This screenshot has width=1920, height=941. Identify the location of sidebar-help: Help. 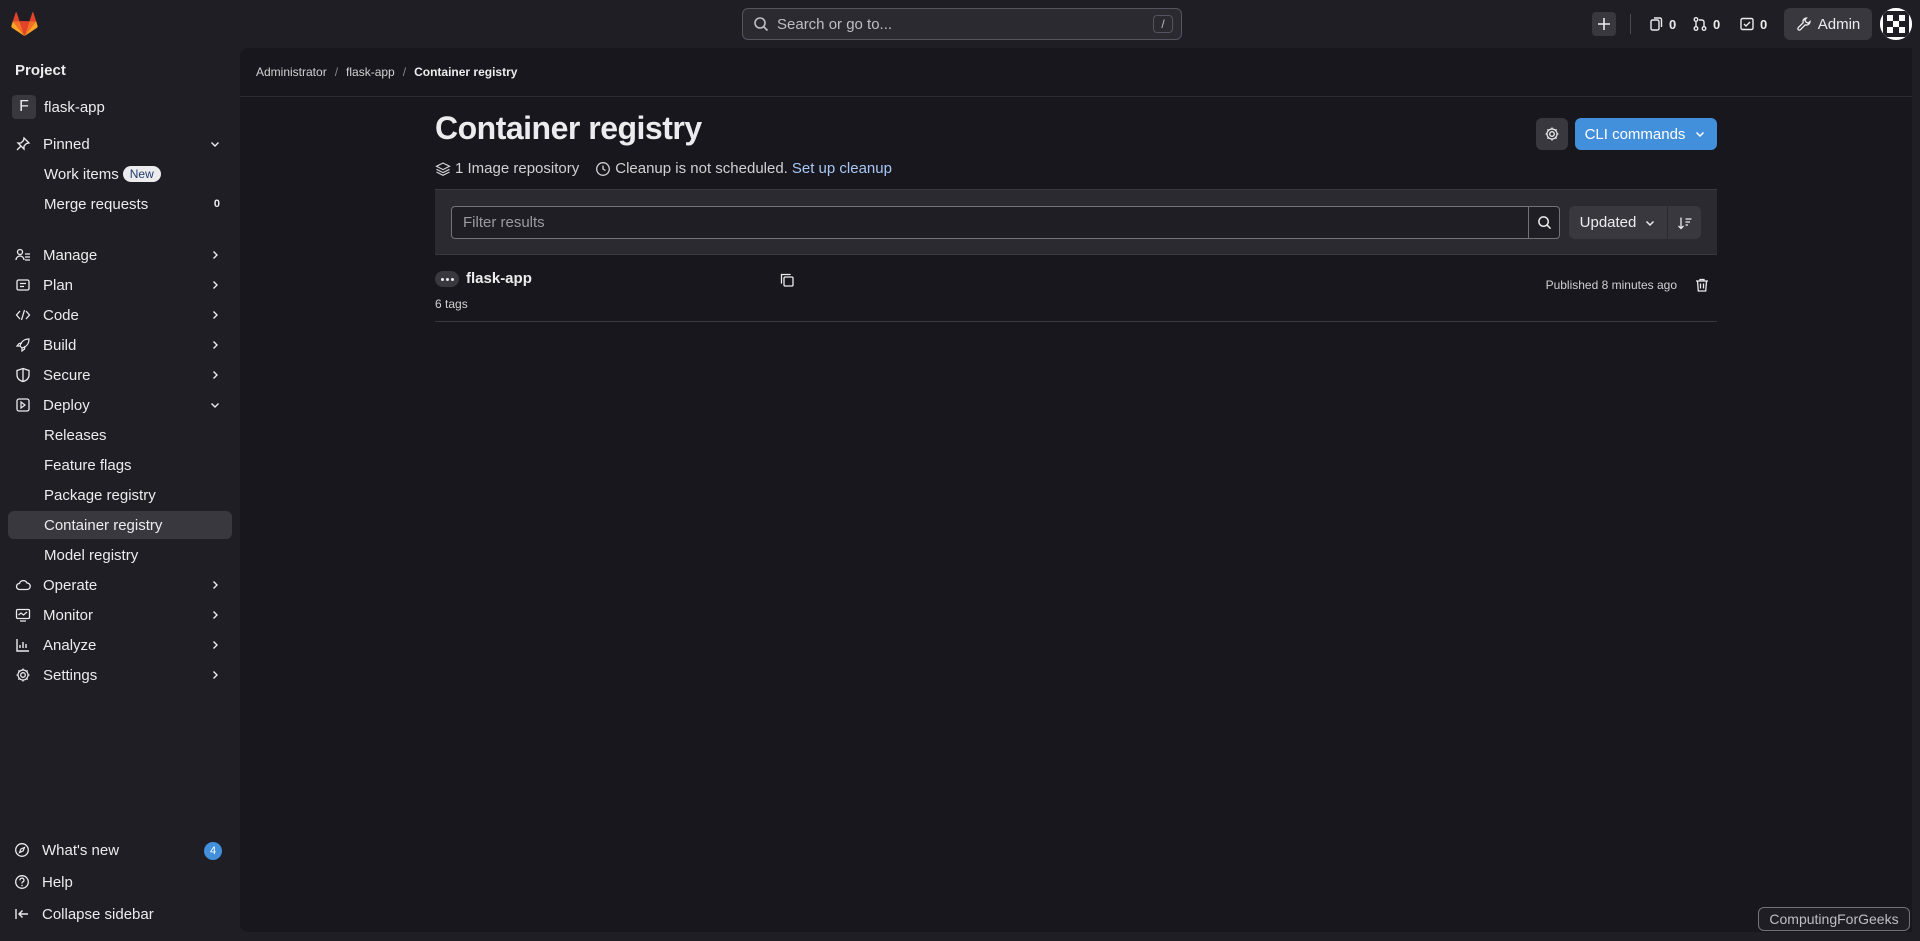
(120, 882).